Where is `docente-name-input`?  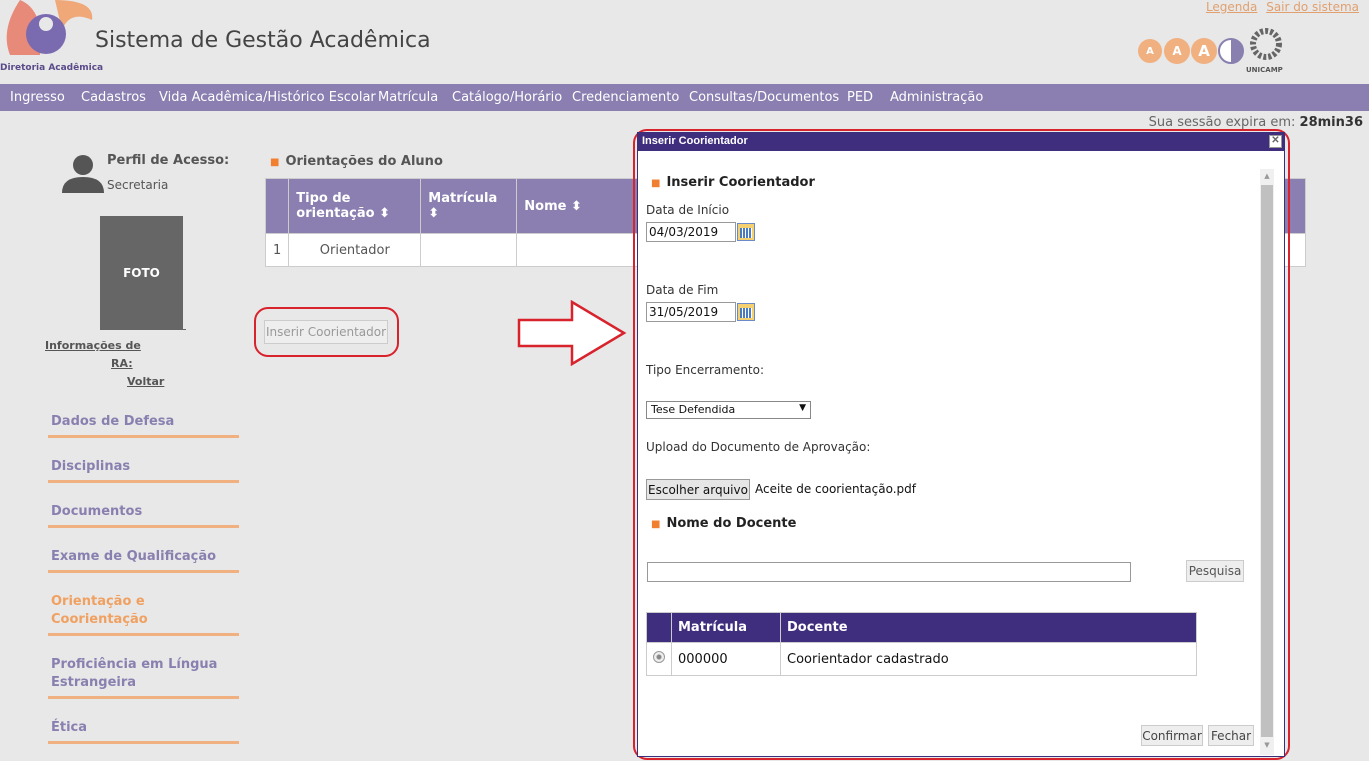
docente-name-input is located at coordinates (889, 572).